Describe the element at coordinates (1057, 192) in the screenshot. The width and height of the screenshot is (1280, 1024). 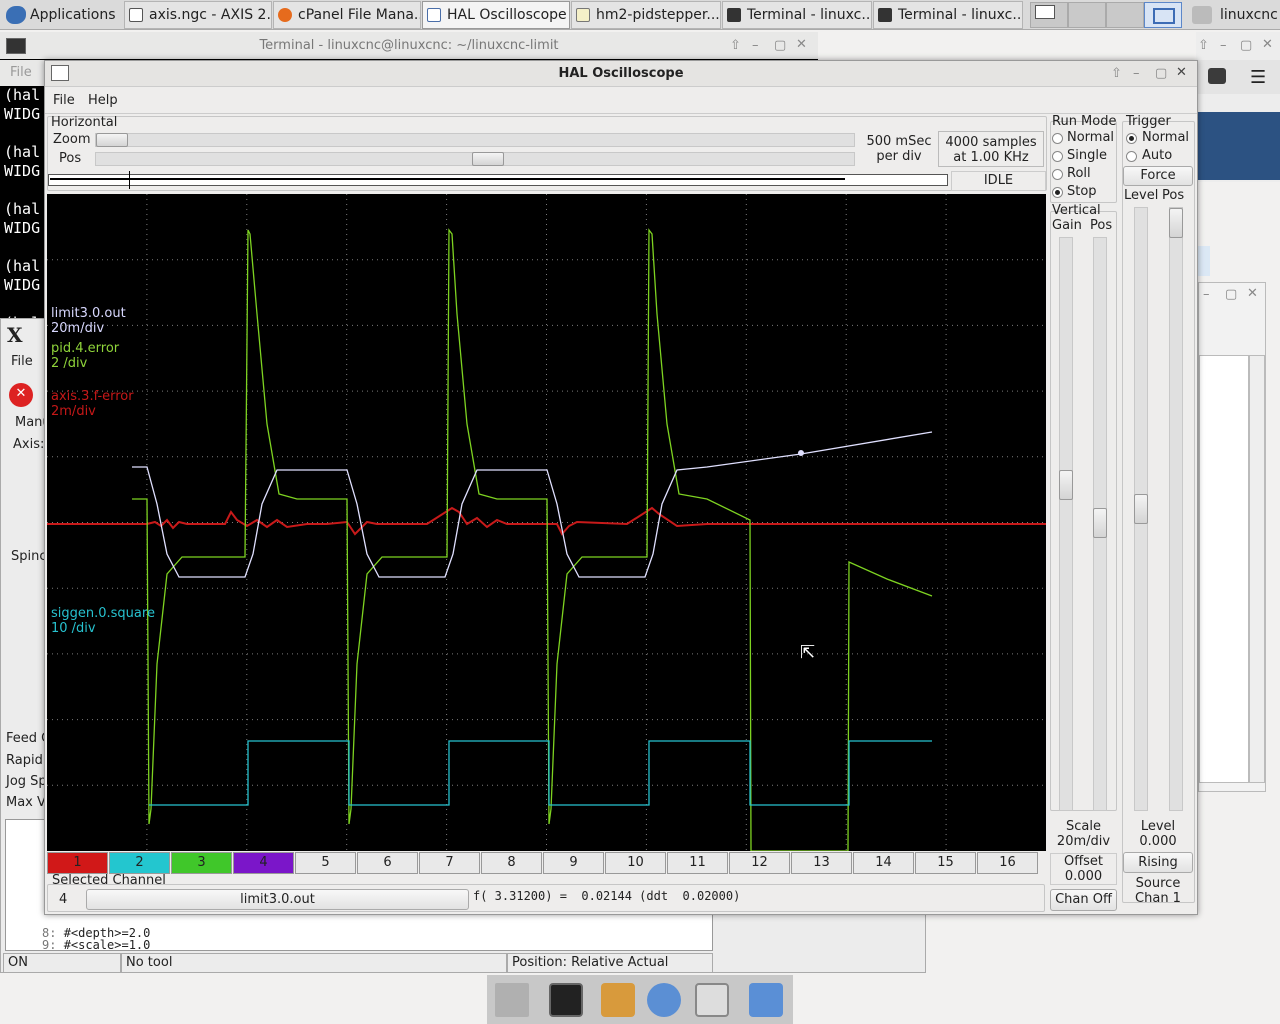
I see `run-stop-radio` at that location.